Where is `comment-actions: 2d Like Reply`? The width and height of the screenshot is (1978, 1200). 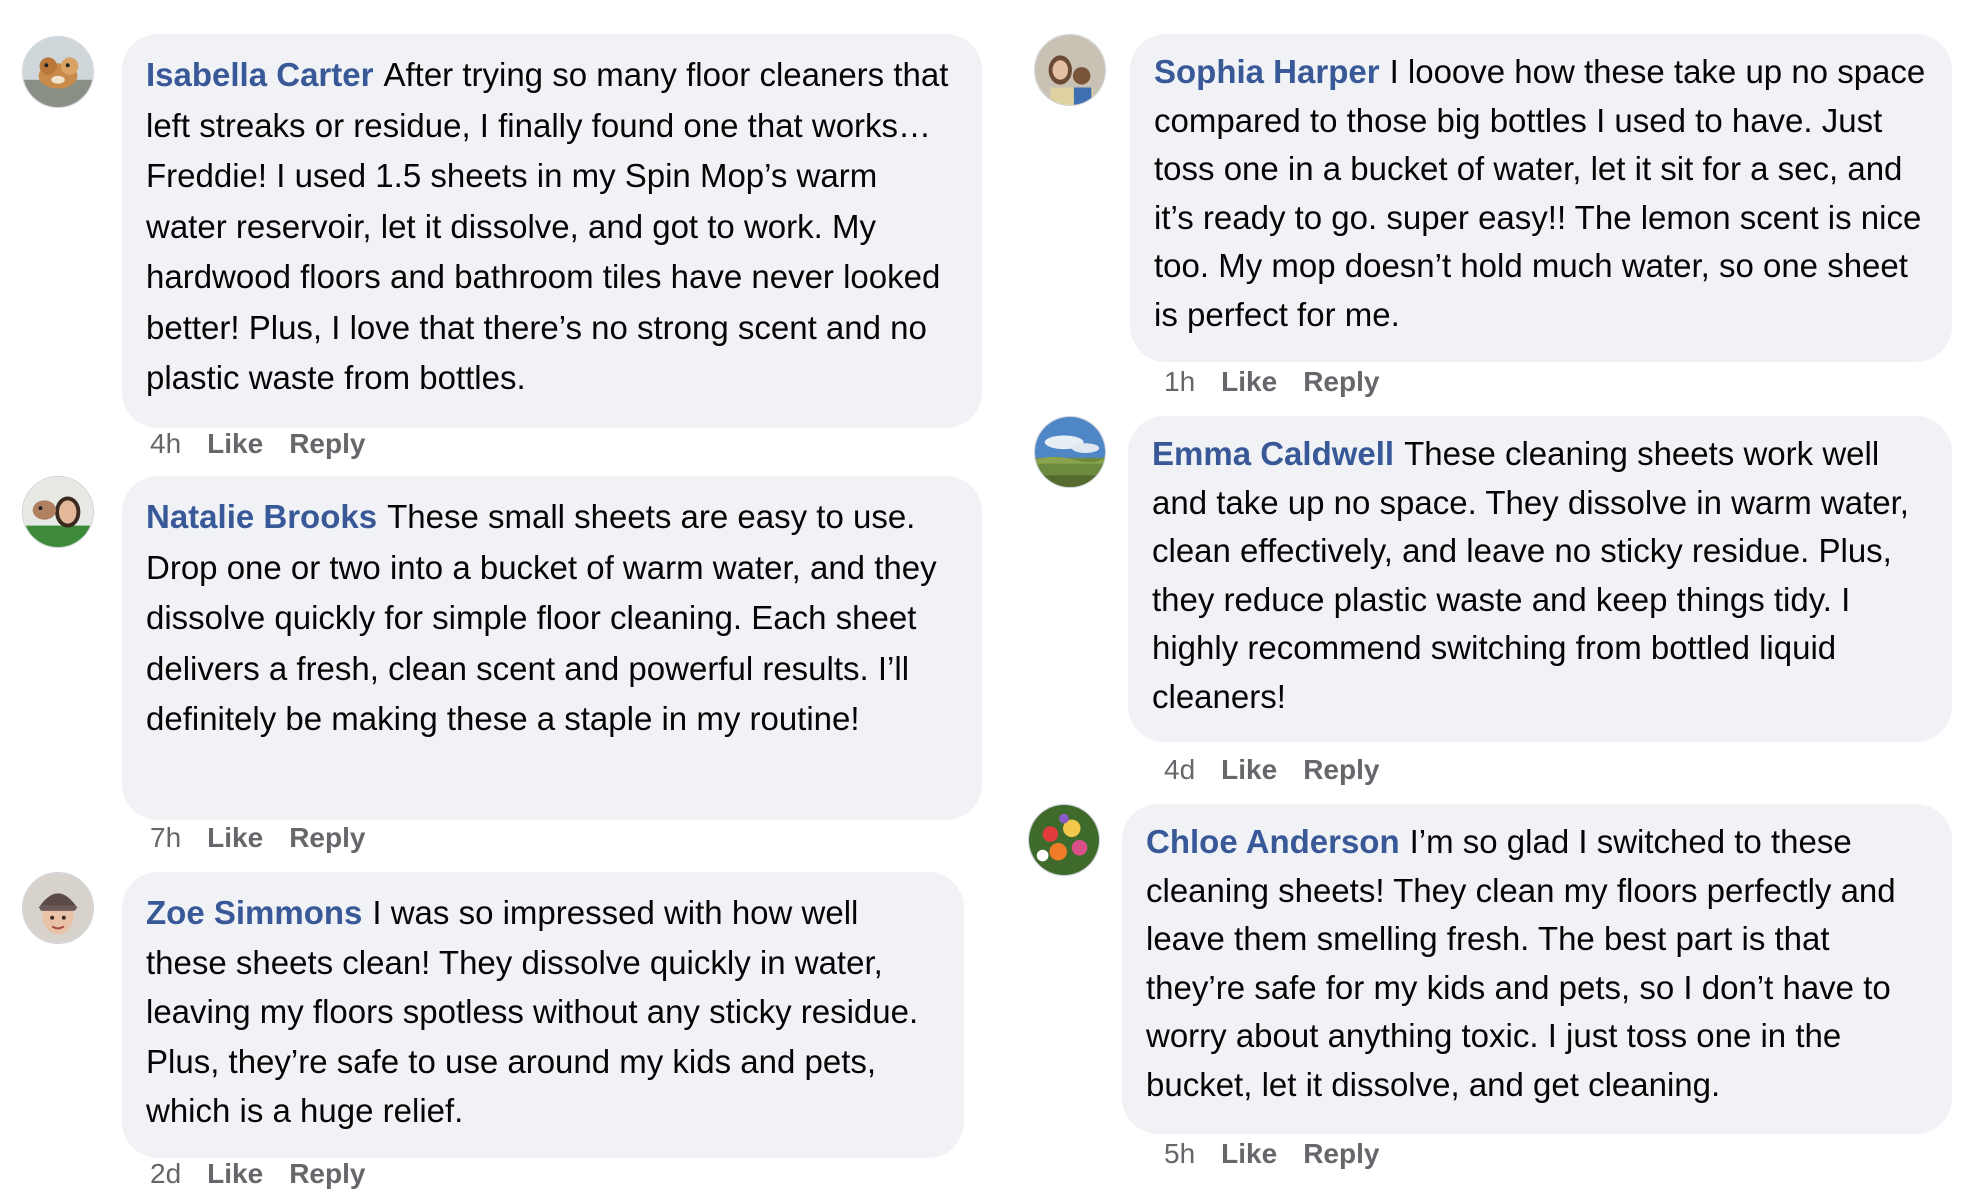
comment-actions: 2d Like Reply is located at coordinates (257, 1174).